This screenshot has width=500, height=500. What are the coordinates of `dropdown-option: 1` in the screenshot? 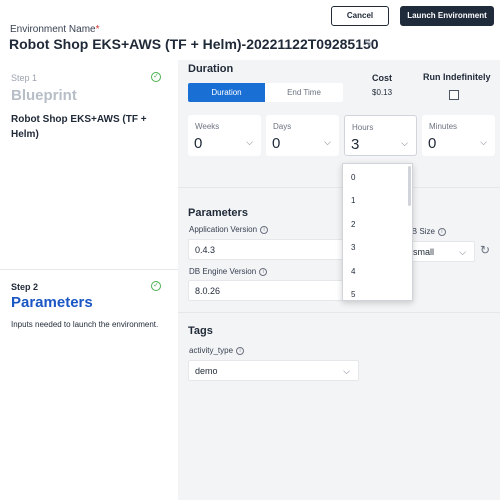 It's located at (353, 200).